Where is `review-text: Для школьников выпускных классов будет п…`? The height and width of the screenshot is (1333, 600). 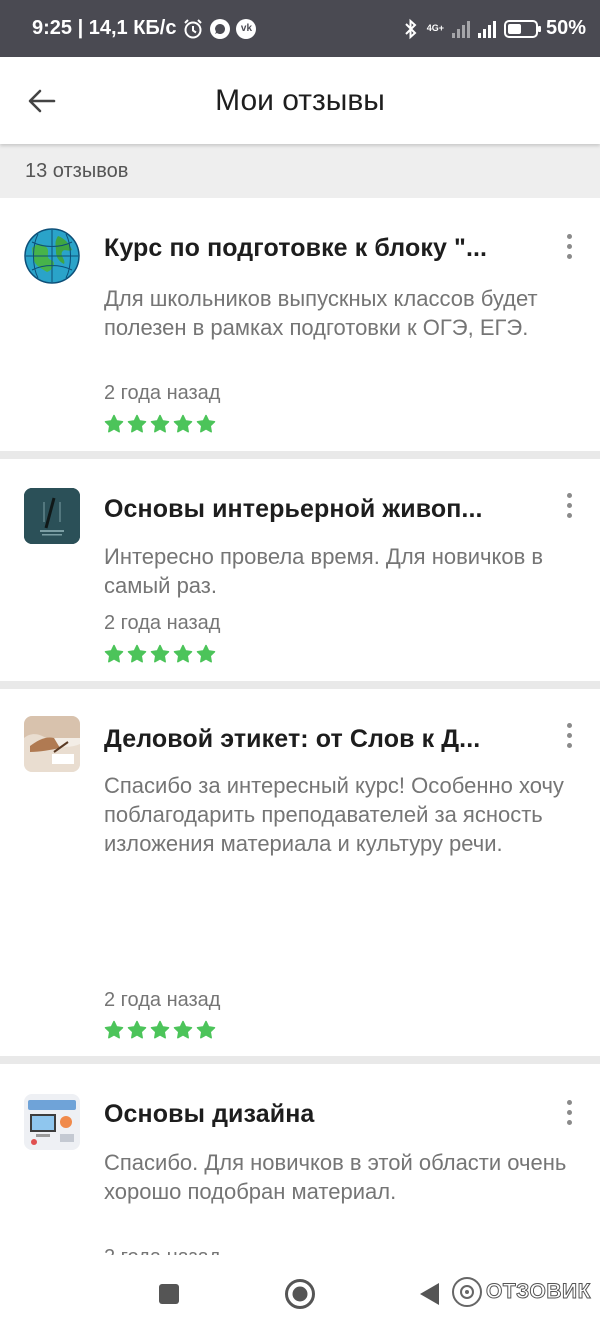 review-text: Для школьников выпускных классов будет п… is located at coordinates (321, 313).